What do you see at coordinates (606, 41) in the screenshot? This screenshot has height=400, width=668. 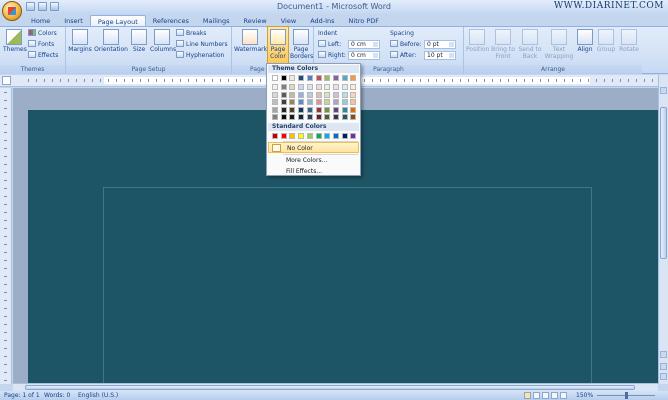 I see `group-button: Group` at bounding box center [606, 41].